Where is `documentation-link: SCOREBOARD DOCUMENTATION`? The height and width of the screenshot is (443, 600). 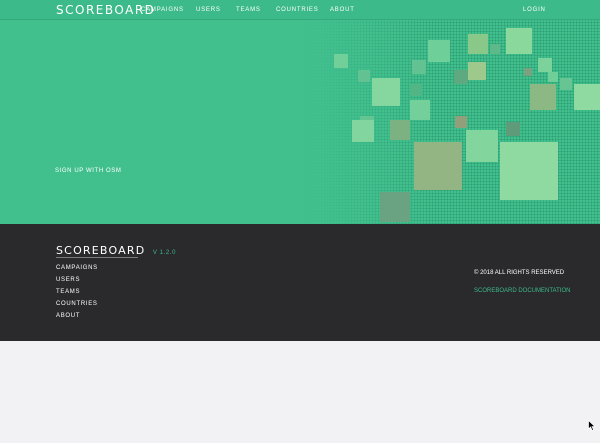 documentation-link: SCOREBOARD DOCUMENTATION is located at coordinates (522, 291).